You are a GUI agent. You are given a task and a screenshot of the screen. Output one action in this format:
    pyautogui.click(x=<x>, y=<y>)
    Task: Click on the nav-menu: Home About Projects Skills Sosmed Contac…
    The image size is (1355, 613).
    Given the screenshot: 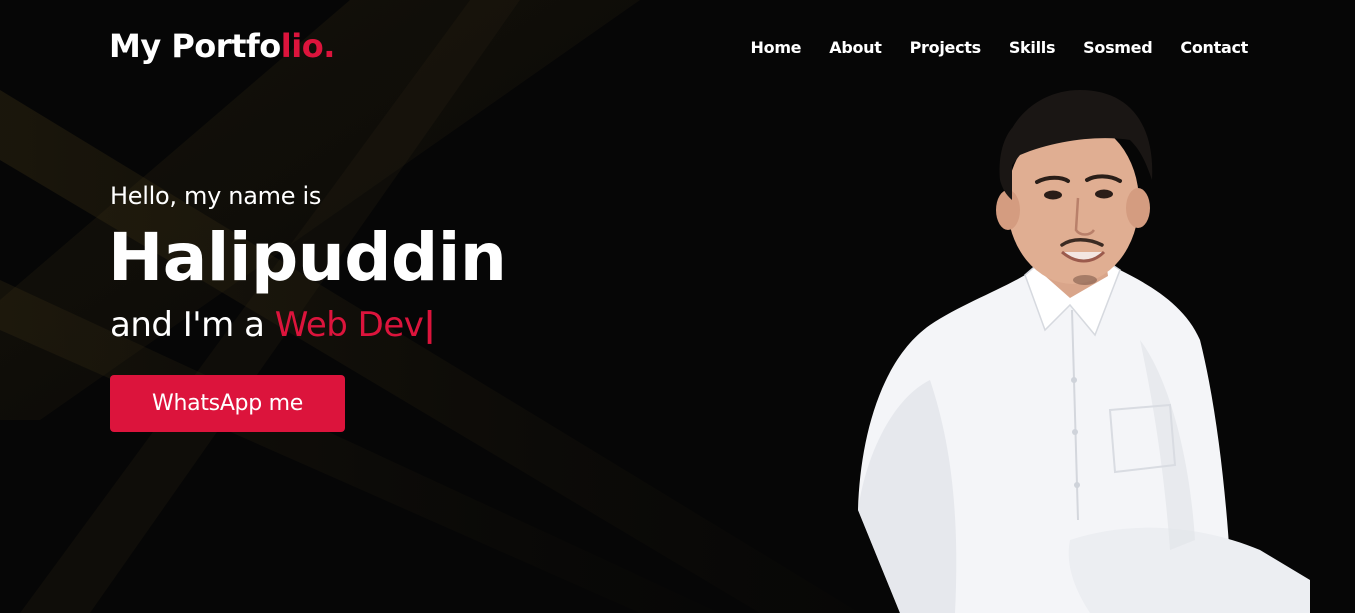 What is the action you would take?
    pyautogui.click(x=1000, y=47)
    